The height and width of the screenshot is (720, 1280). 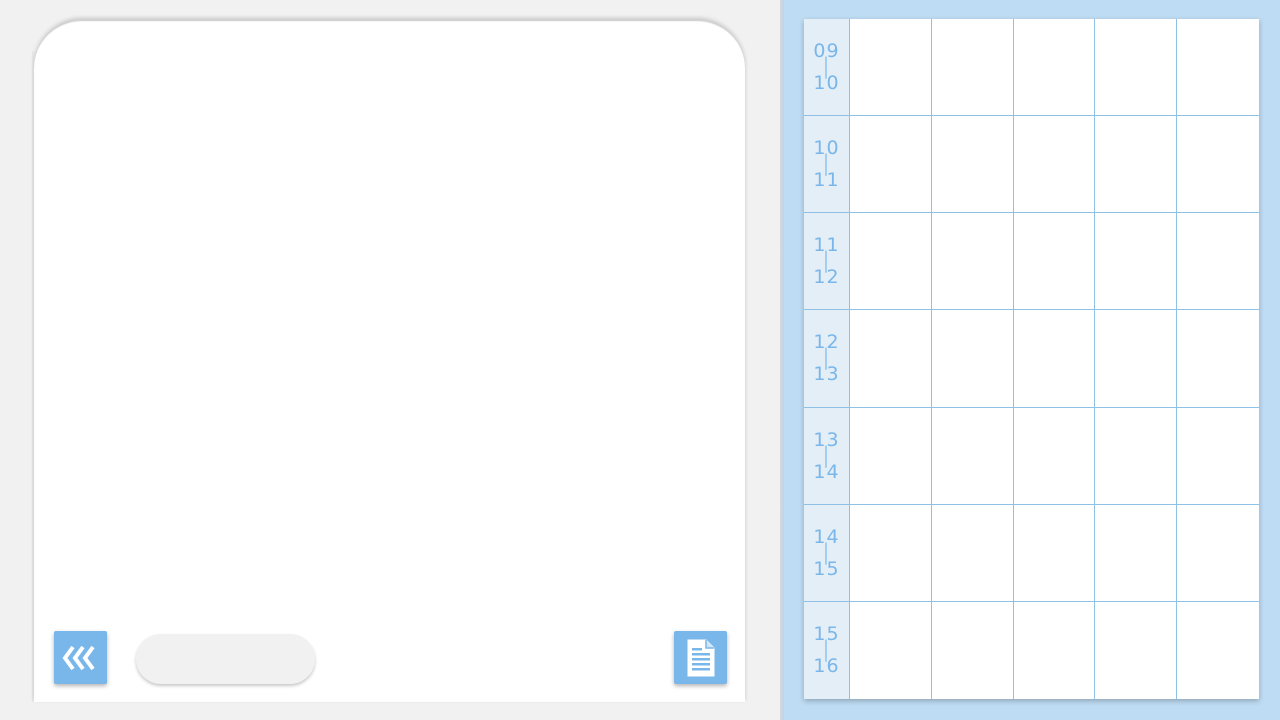 I want to click on chevrons-left-icon, so click(x=78, y=657).